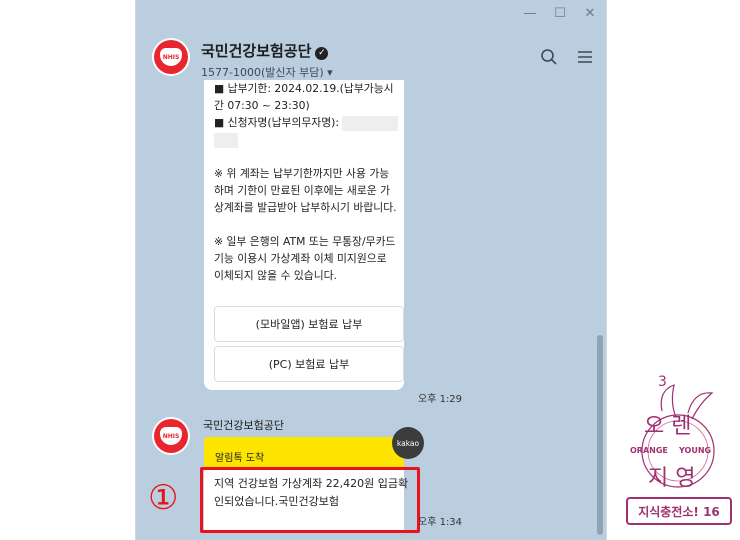 This screenshot has height=540, width=740. What do you see at coordinates (530, 13) in the screenshot?
I see `minimize-button: —` at bounding box center [530, 13].